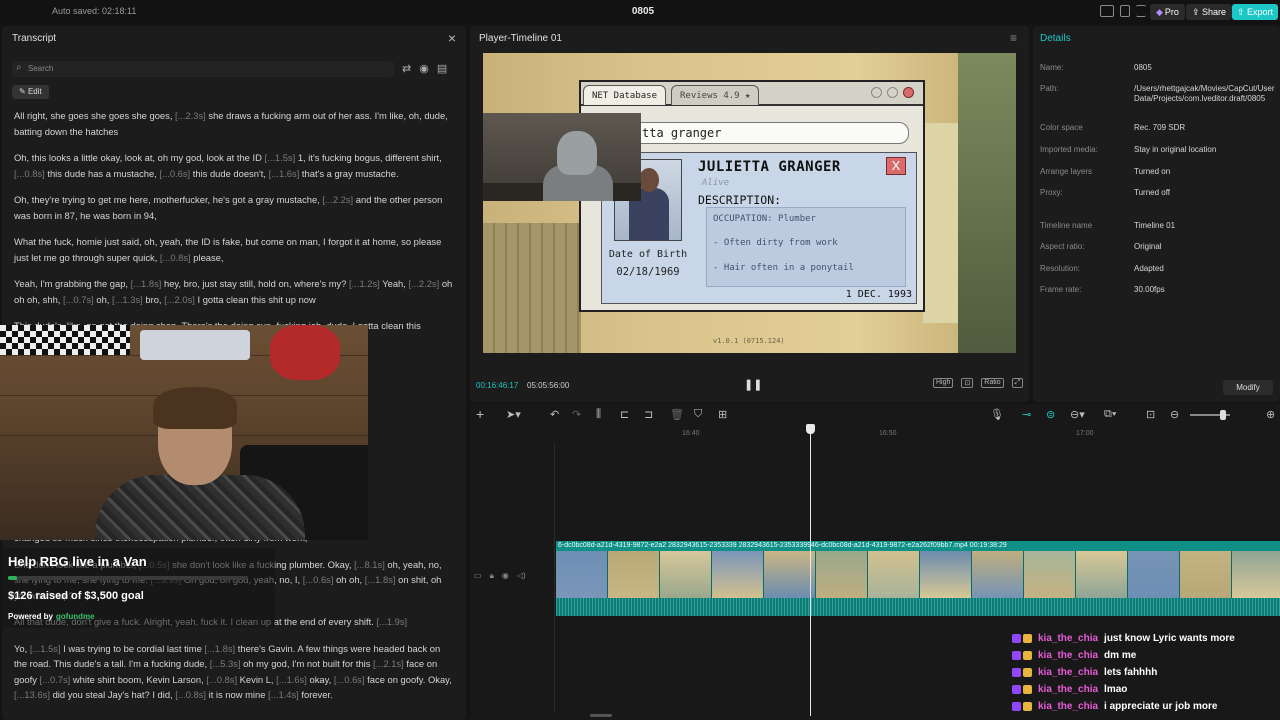  I want to click on layout-icon, so click(1107, 11).